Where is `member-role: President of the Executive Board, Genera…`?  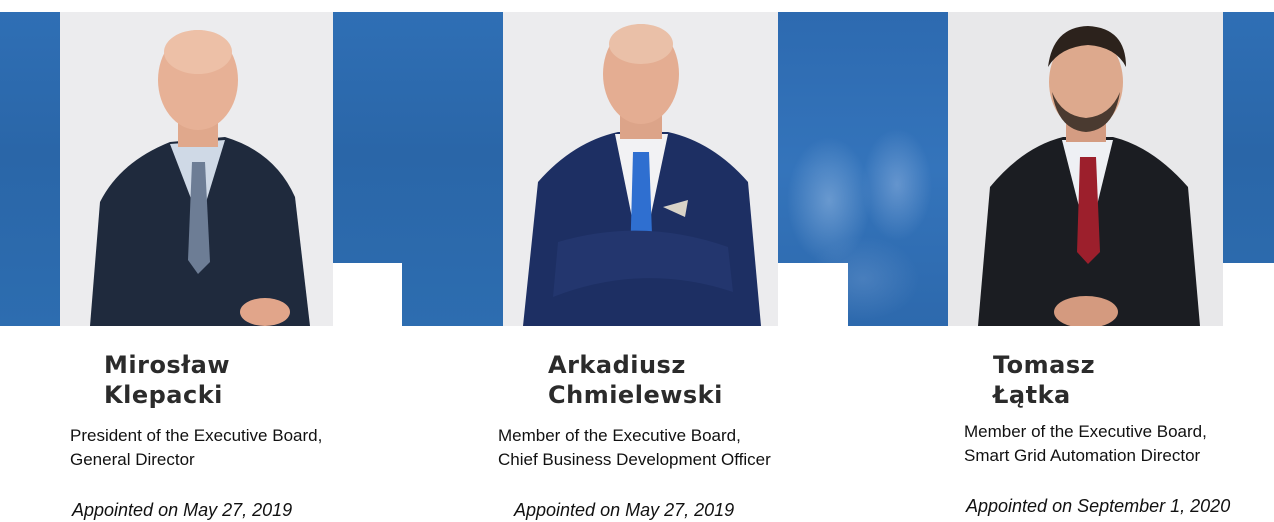
member-role: President of the Executive Board, Genera… is located at coordinates (196, 448).